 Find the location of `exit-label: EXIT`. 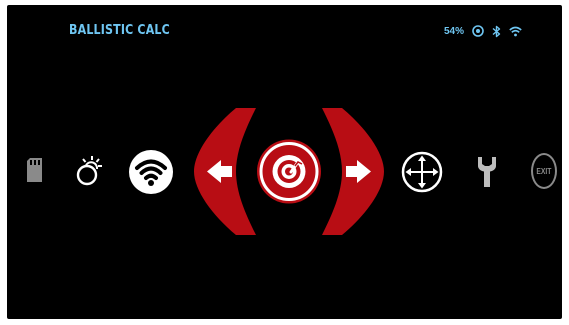

exit-label: EXIT is located at coordinates (544, 171).